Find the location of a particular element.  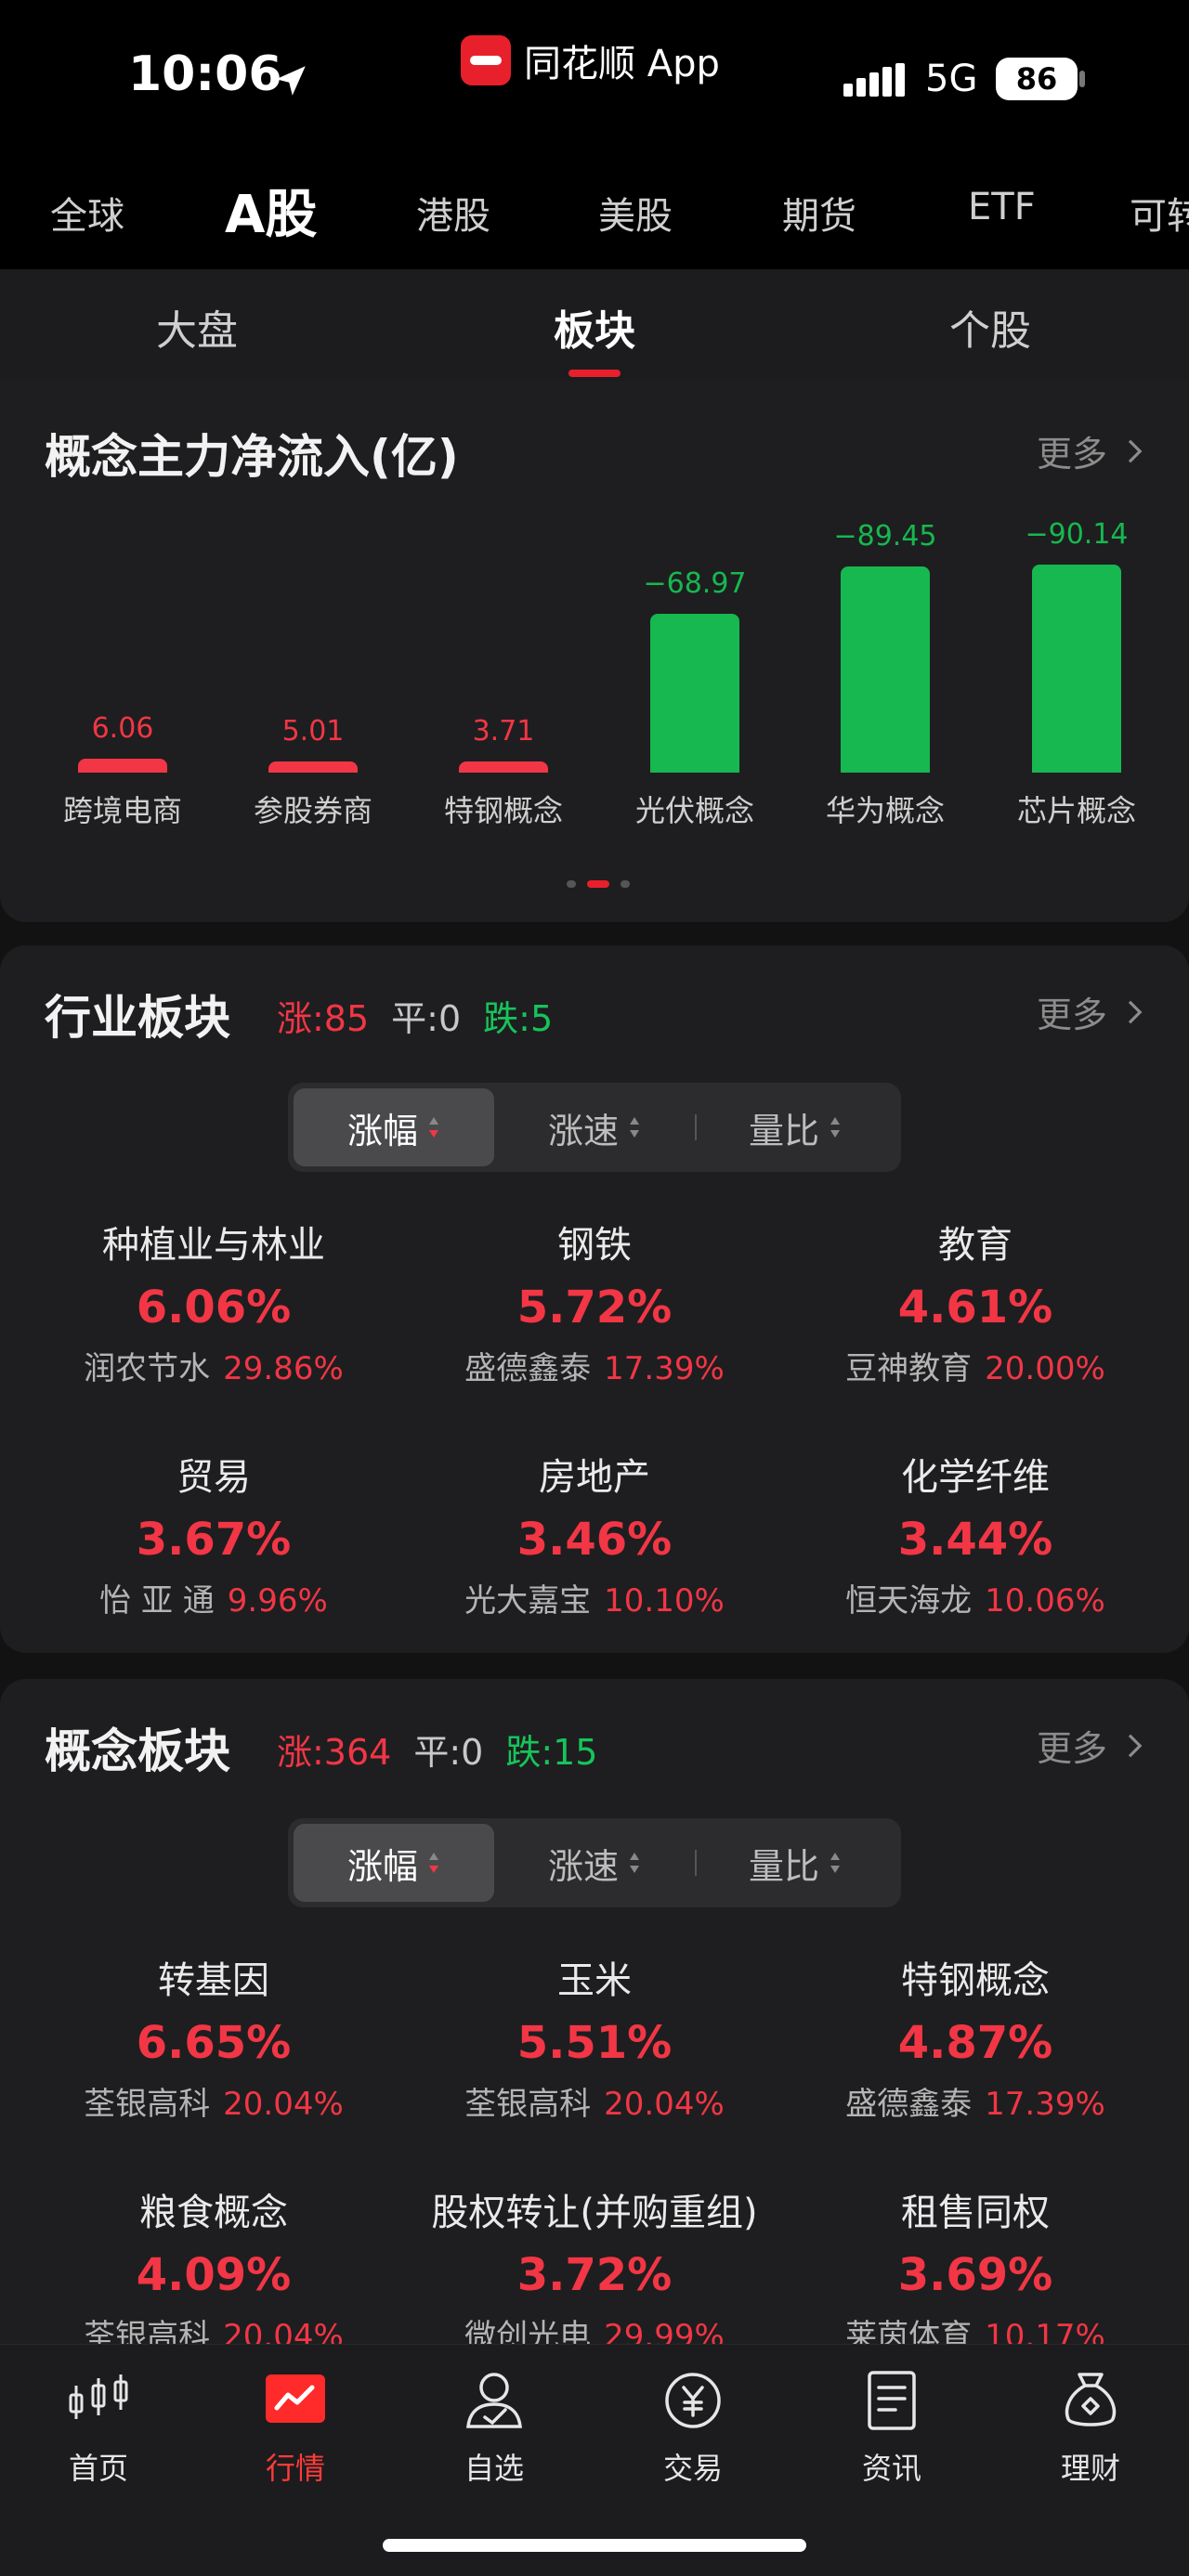

more-label: 更多 is located at coordinates (1072, 1748).